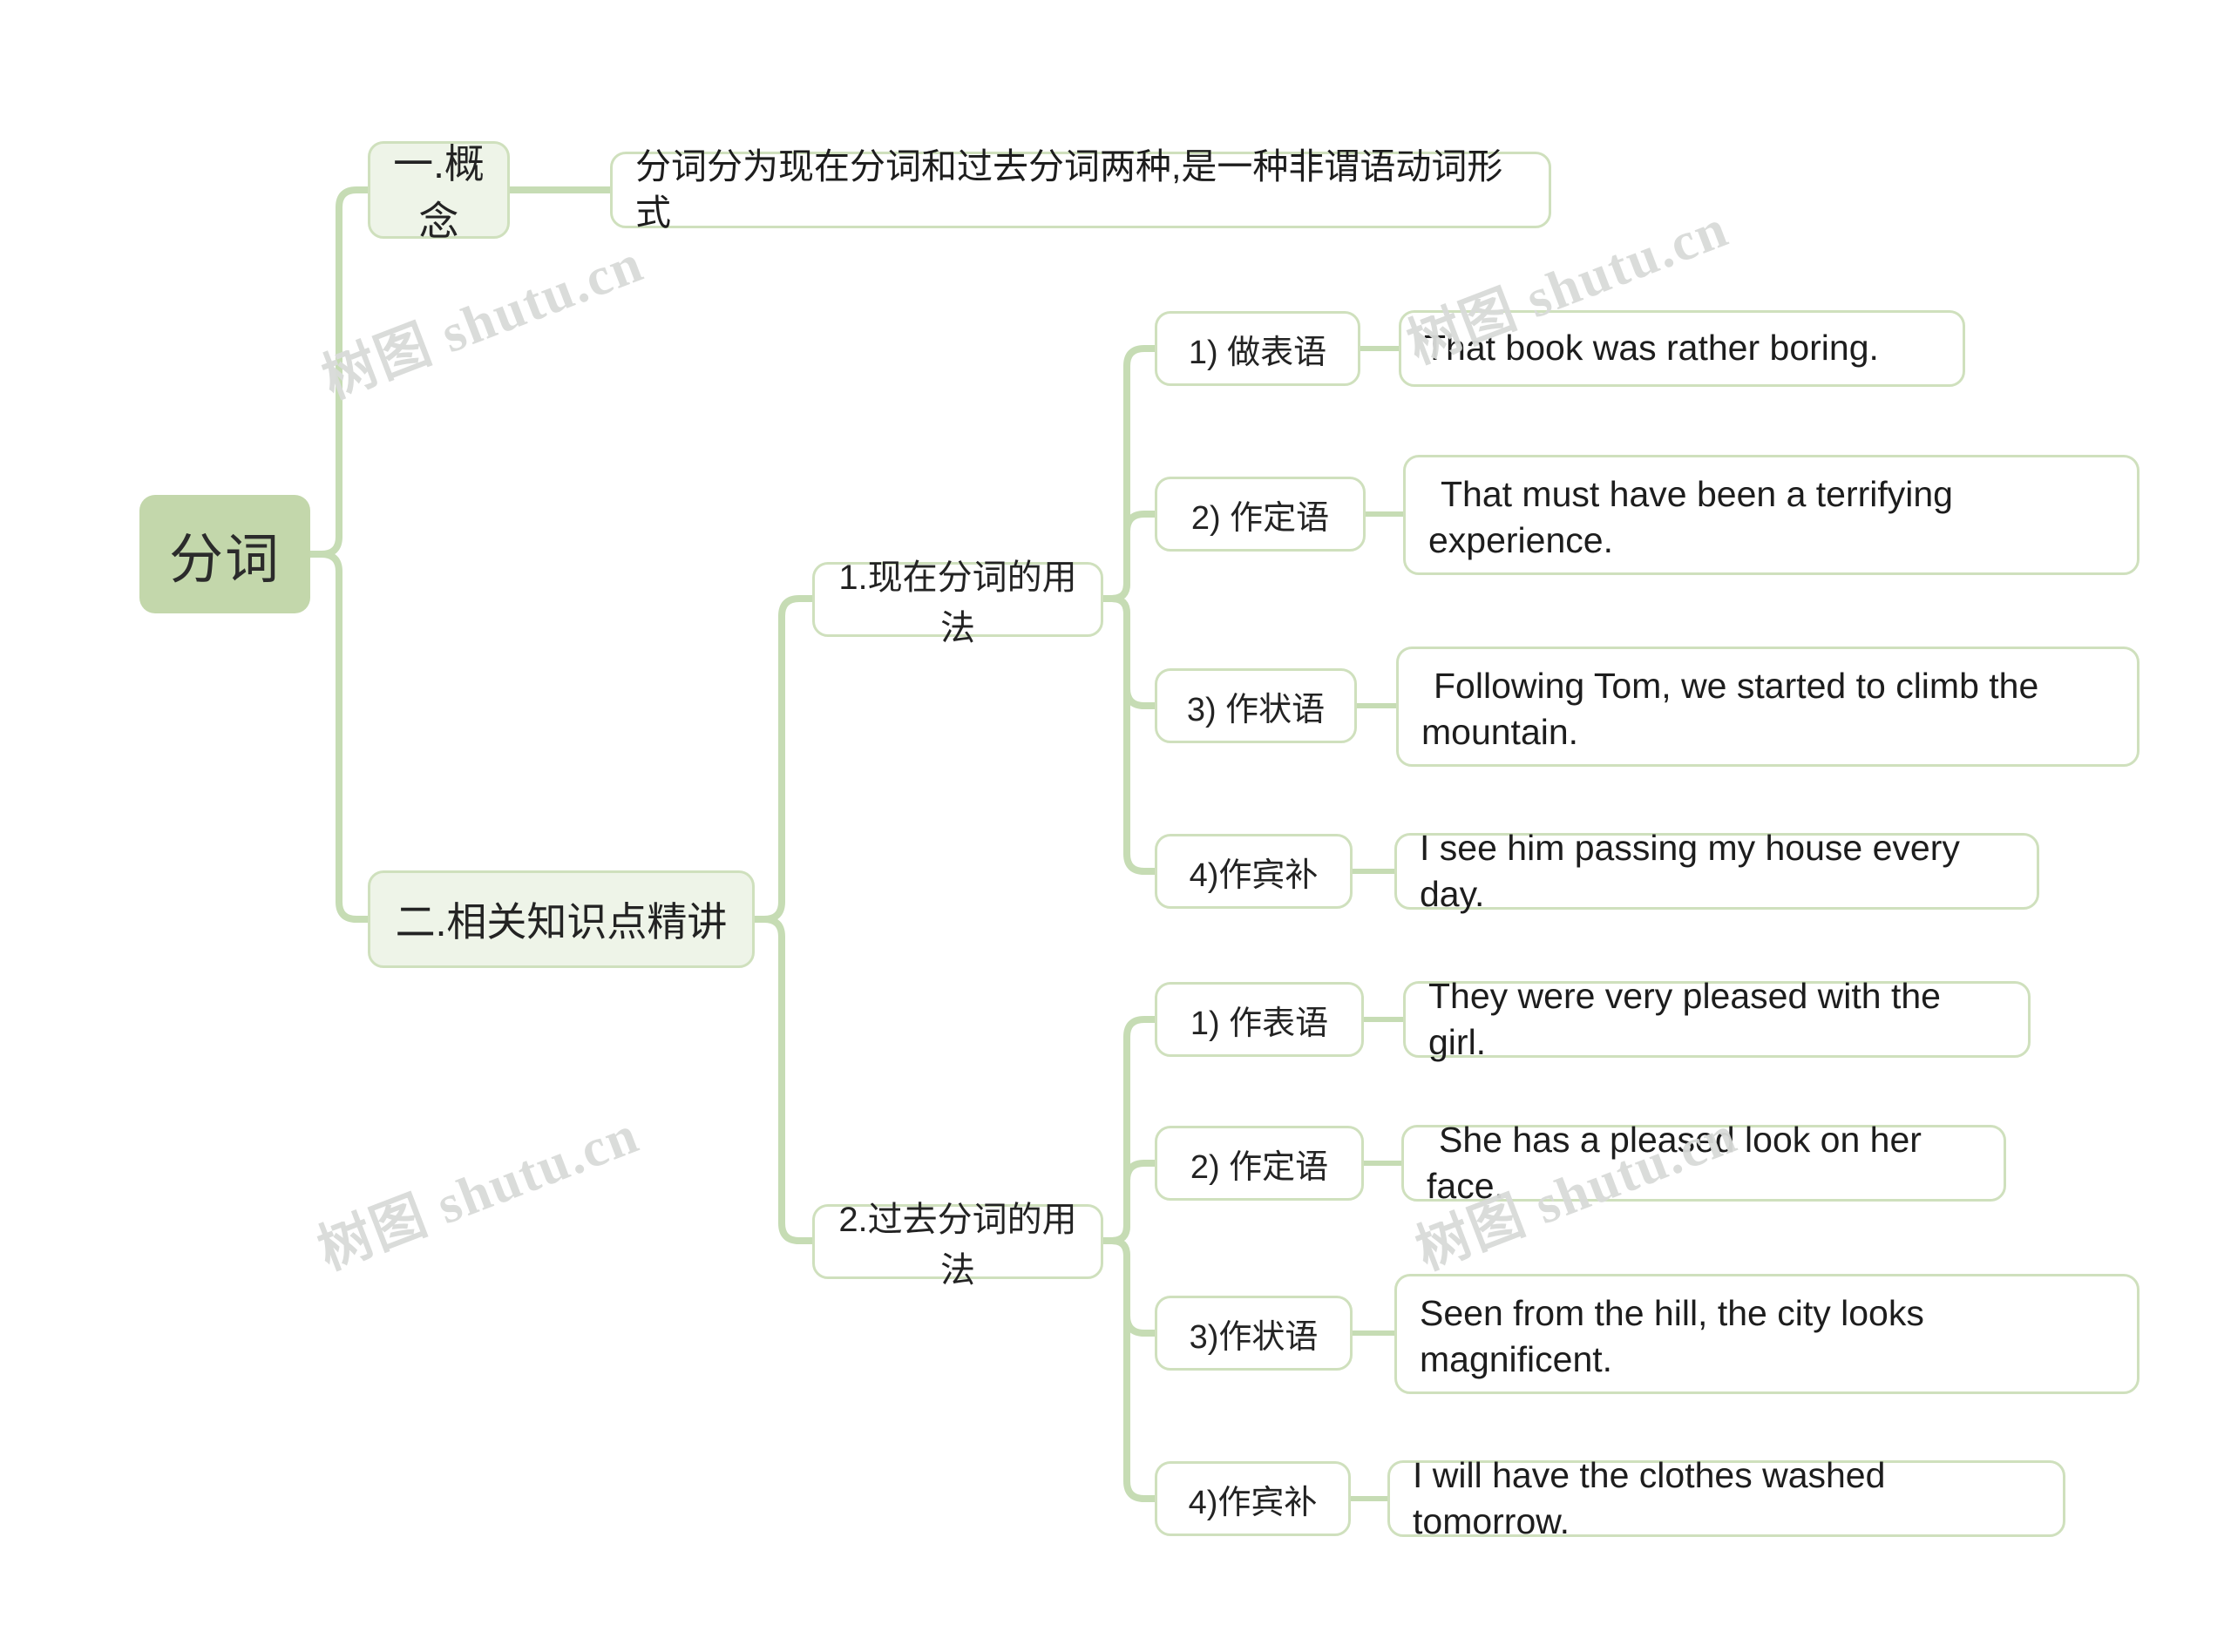  I want to click on branch-label: 二.相关知识点精讲, so click(561, 921).